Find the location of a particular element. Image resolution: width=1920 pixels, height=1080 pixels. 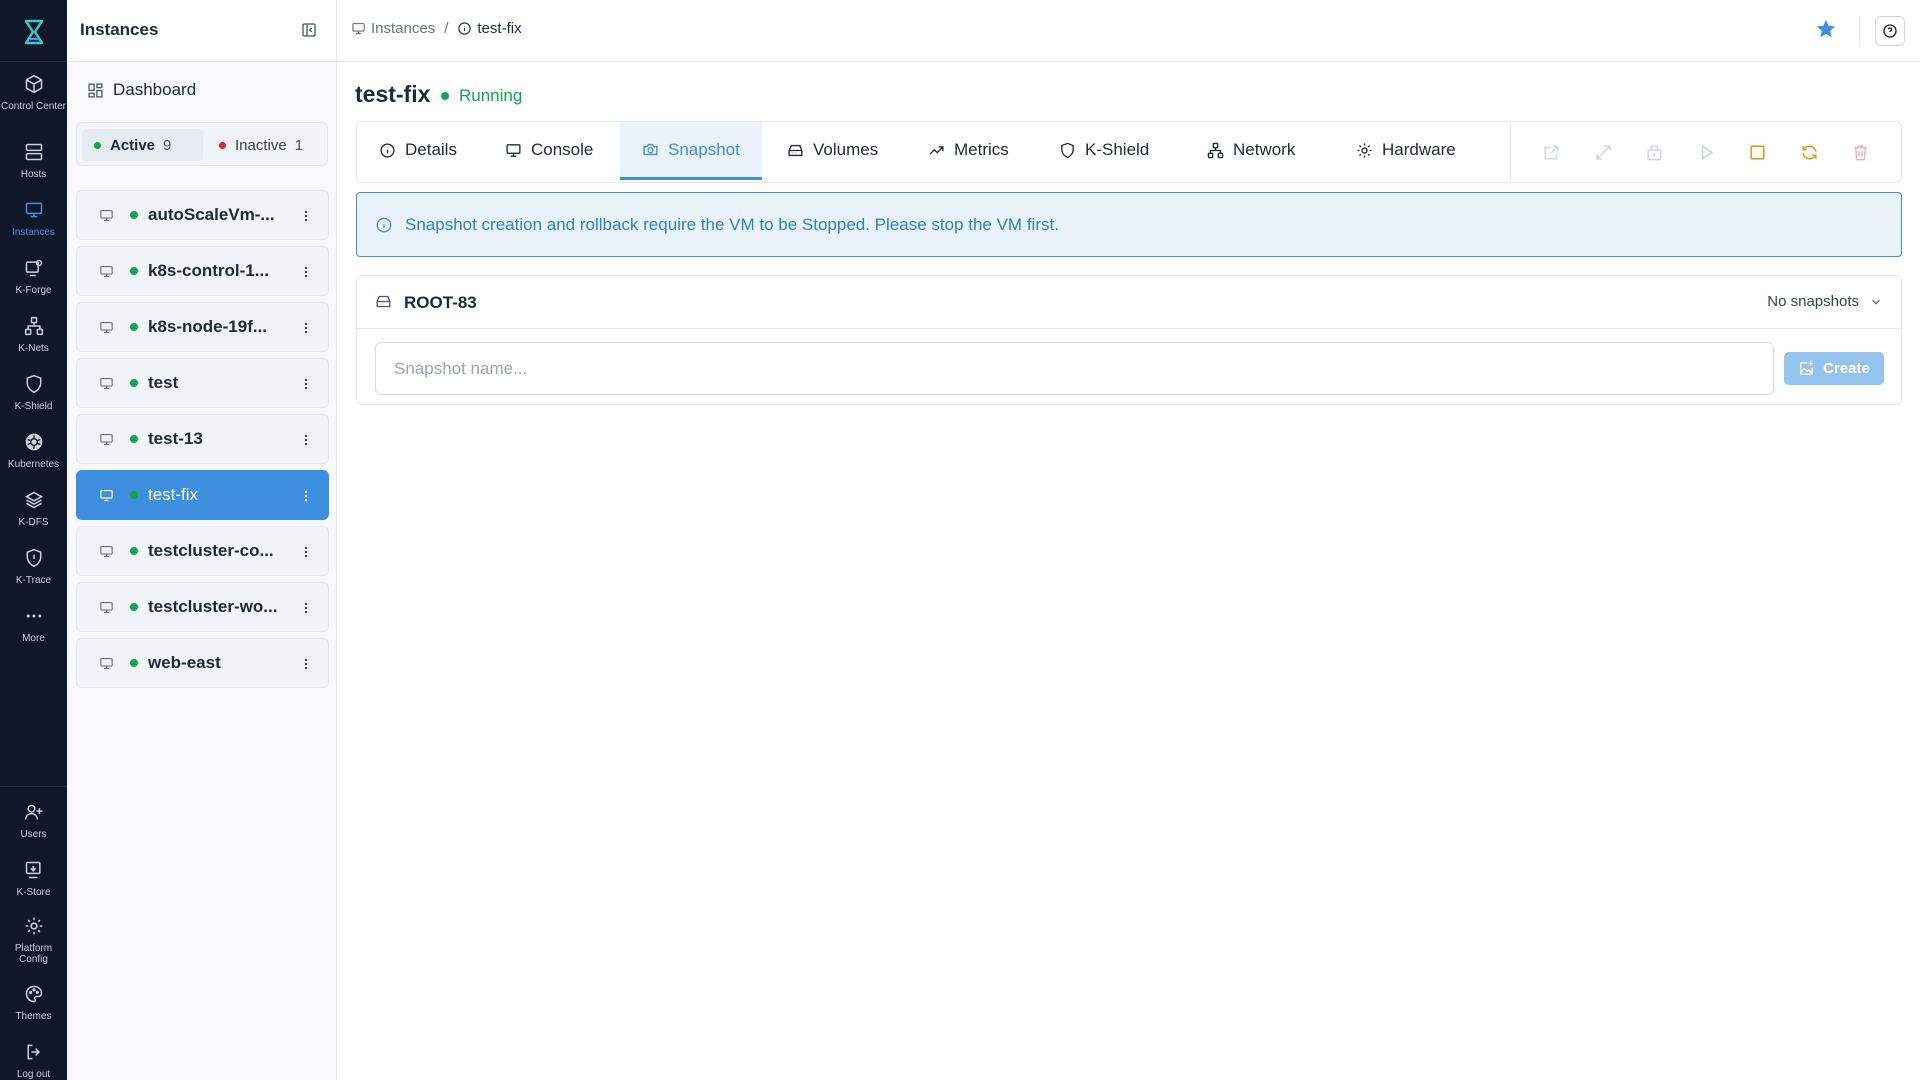

rail-item-platform-config: Platform Config is located at coordinates (33, 939).